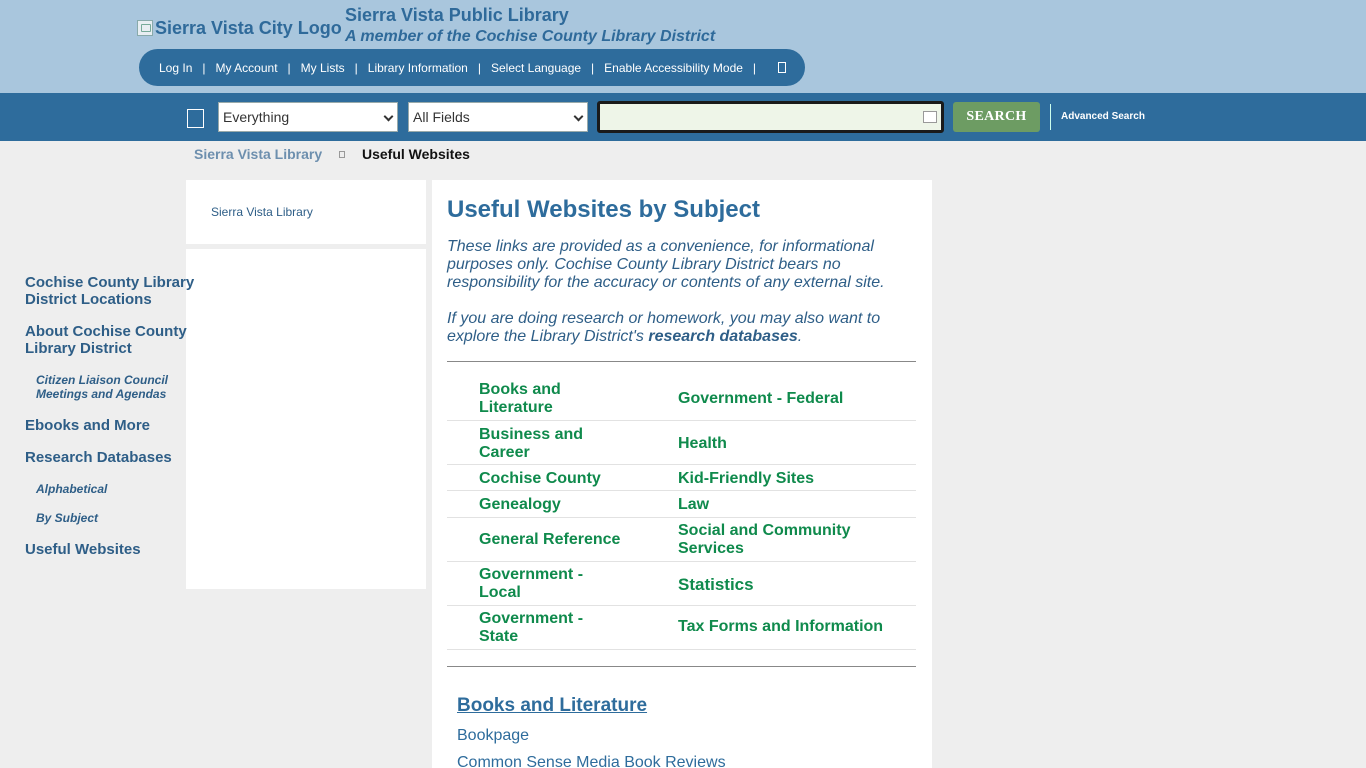  Describe the element at coordinates (603, 209) in the screenshot. I see `page-title: Useful Websites by Subject` at that location.